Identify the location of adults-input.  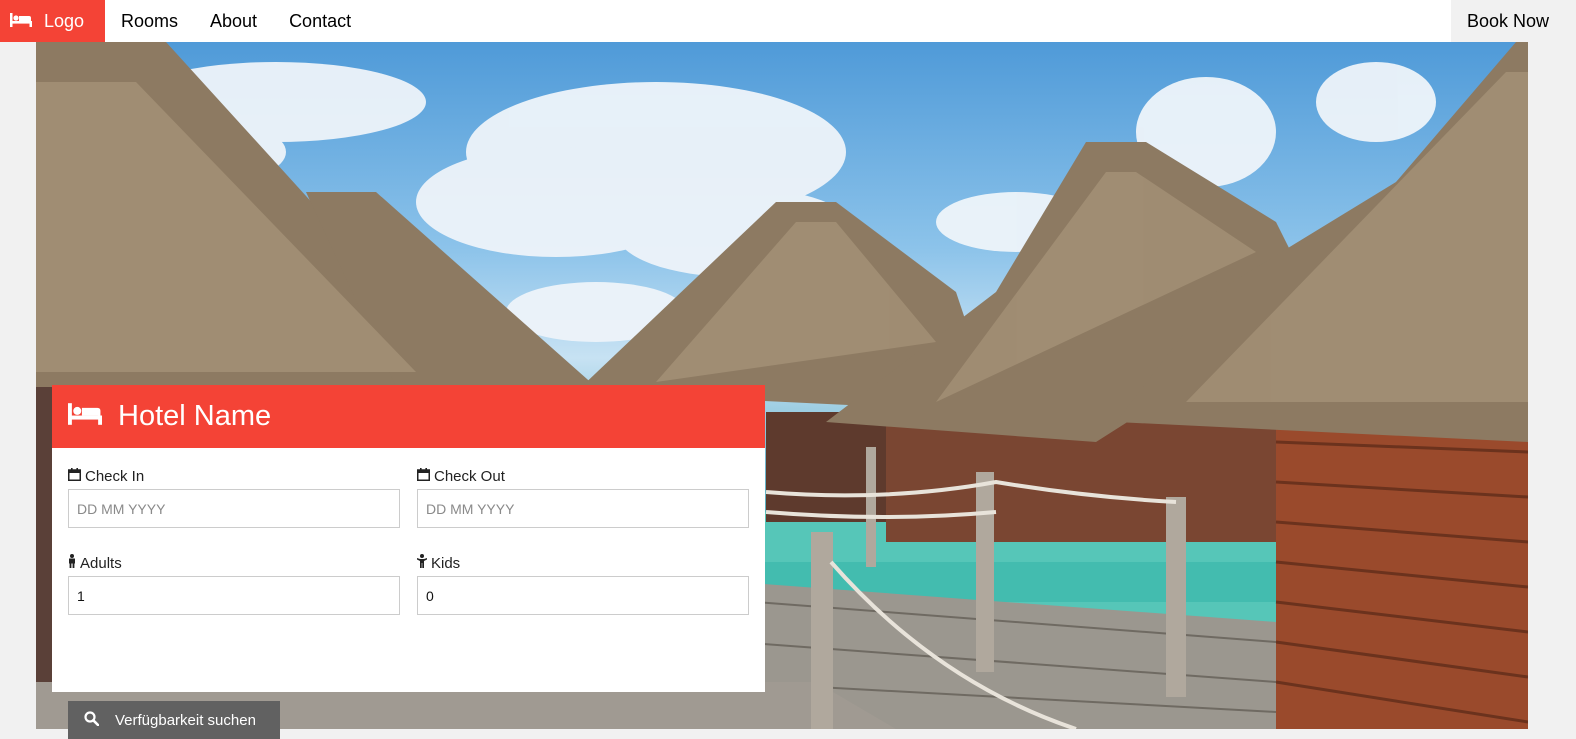
(234, 595).